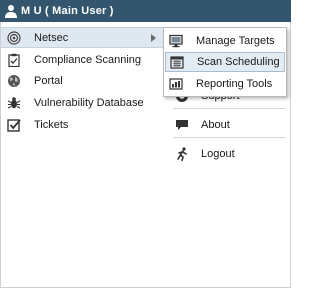 This screenshot has height=288, width=320. What do you see at coordinates (14, 125) in the screenshot?
I see `checkbox-icon` at bounding box center [14, 125].